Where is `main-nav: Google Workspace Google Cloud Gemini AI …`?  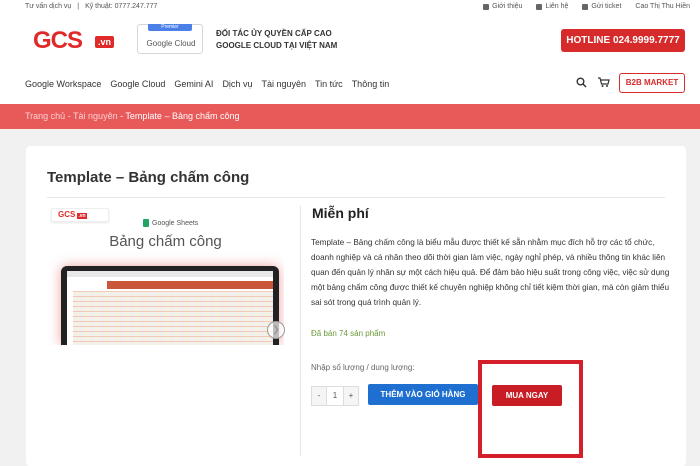 main-nav: Google Workspace Google Cloud Gemini AI … is located at coordinates (207, 84).